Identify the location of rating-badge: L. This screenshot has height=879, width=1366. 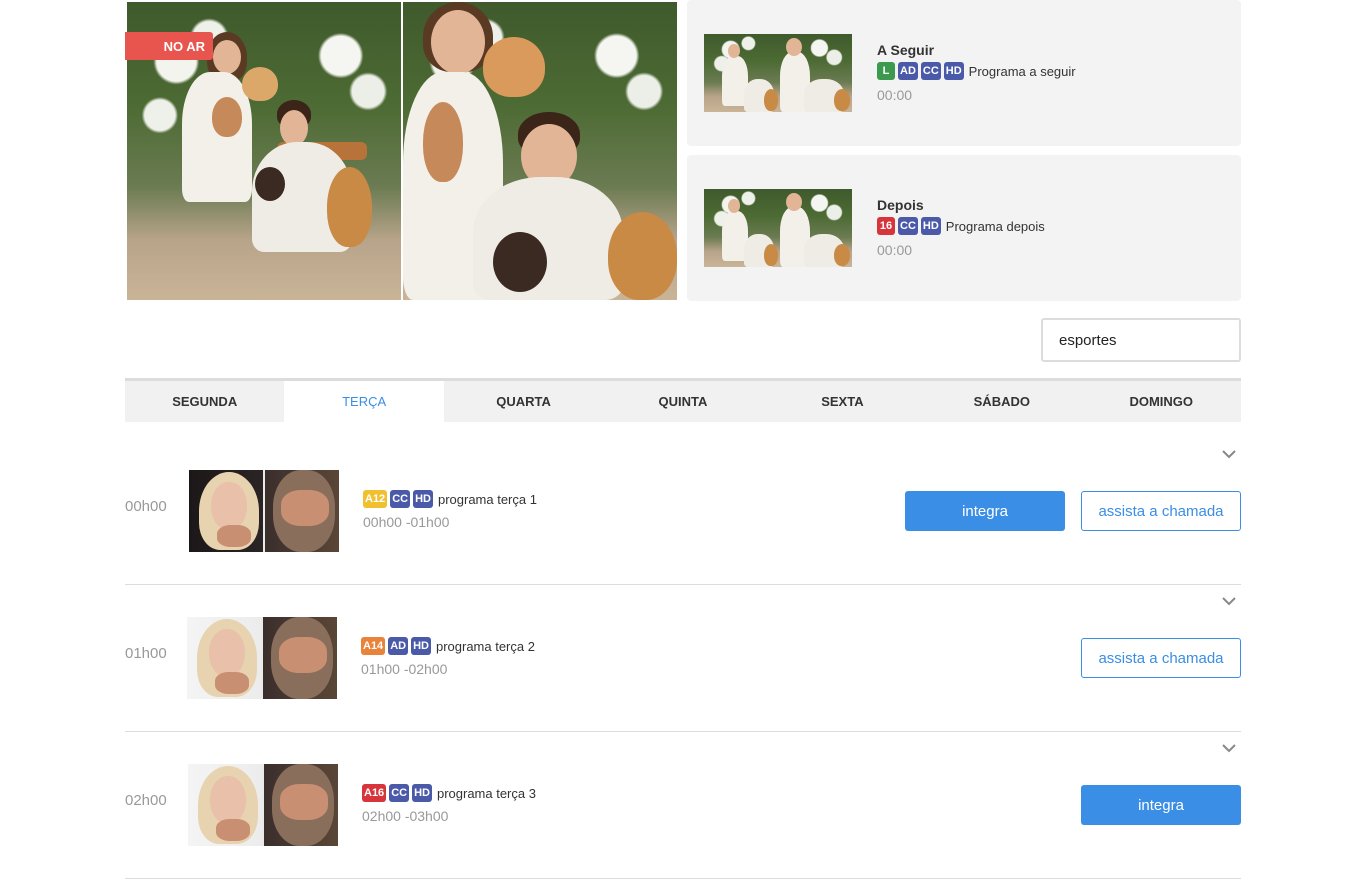
(886, 71).